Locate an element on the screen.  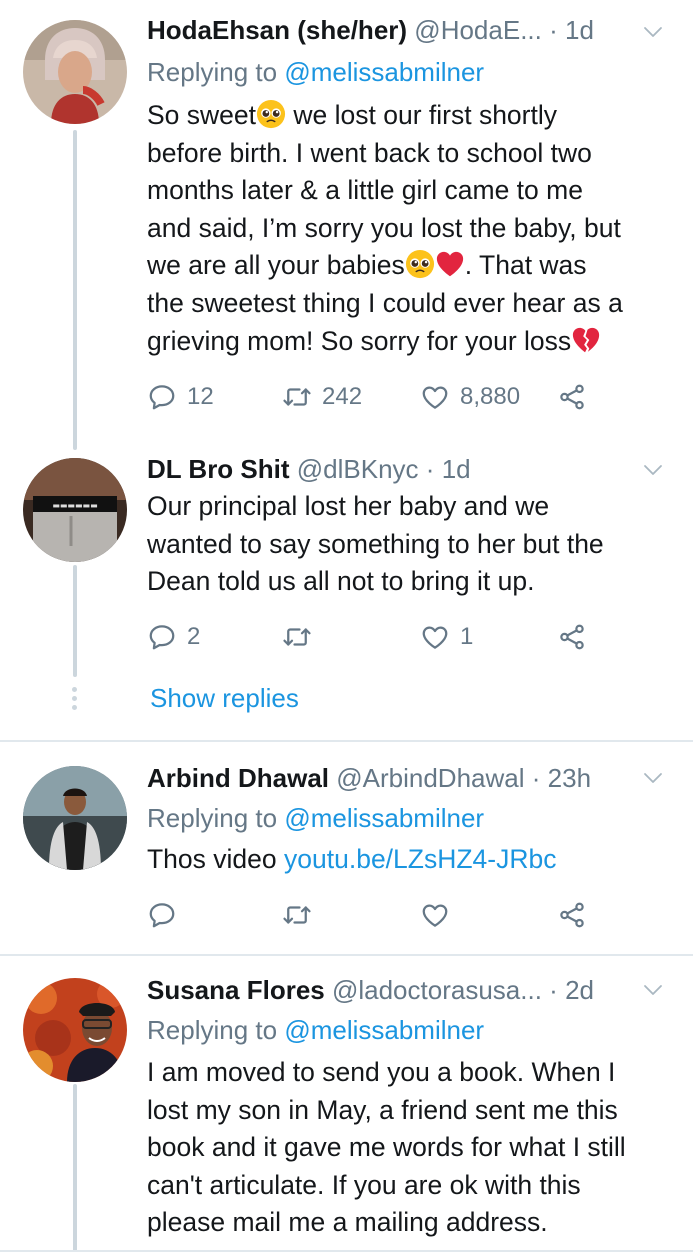
retweet-button: 242 is located at coordinates (322, 397).